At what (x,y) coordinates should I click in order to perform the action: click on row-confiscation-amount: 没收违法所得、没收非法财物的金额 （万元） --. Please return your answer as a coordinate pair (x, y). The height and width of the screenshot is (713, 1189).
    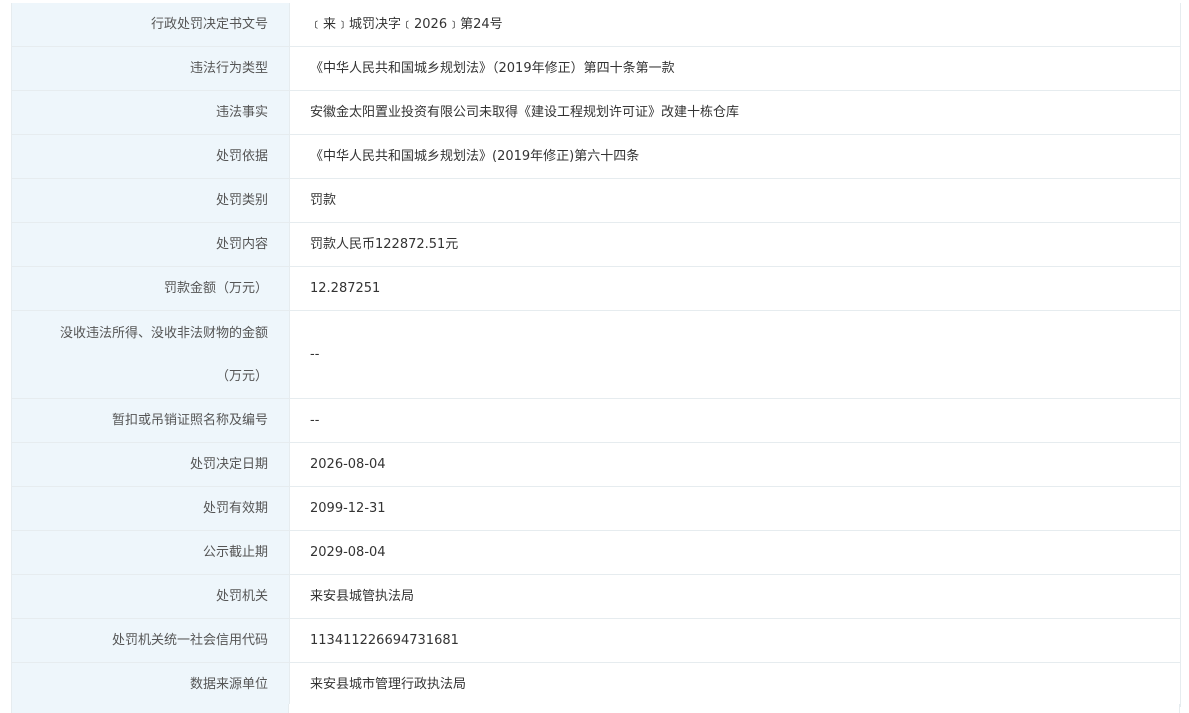
    Looking at the image, I should click on (596, 354).